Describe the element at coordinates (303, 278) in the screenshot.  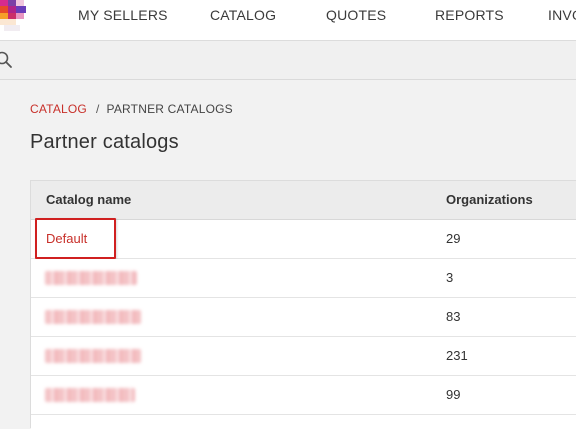
I see `table-row: 3` at that location.